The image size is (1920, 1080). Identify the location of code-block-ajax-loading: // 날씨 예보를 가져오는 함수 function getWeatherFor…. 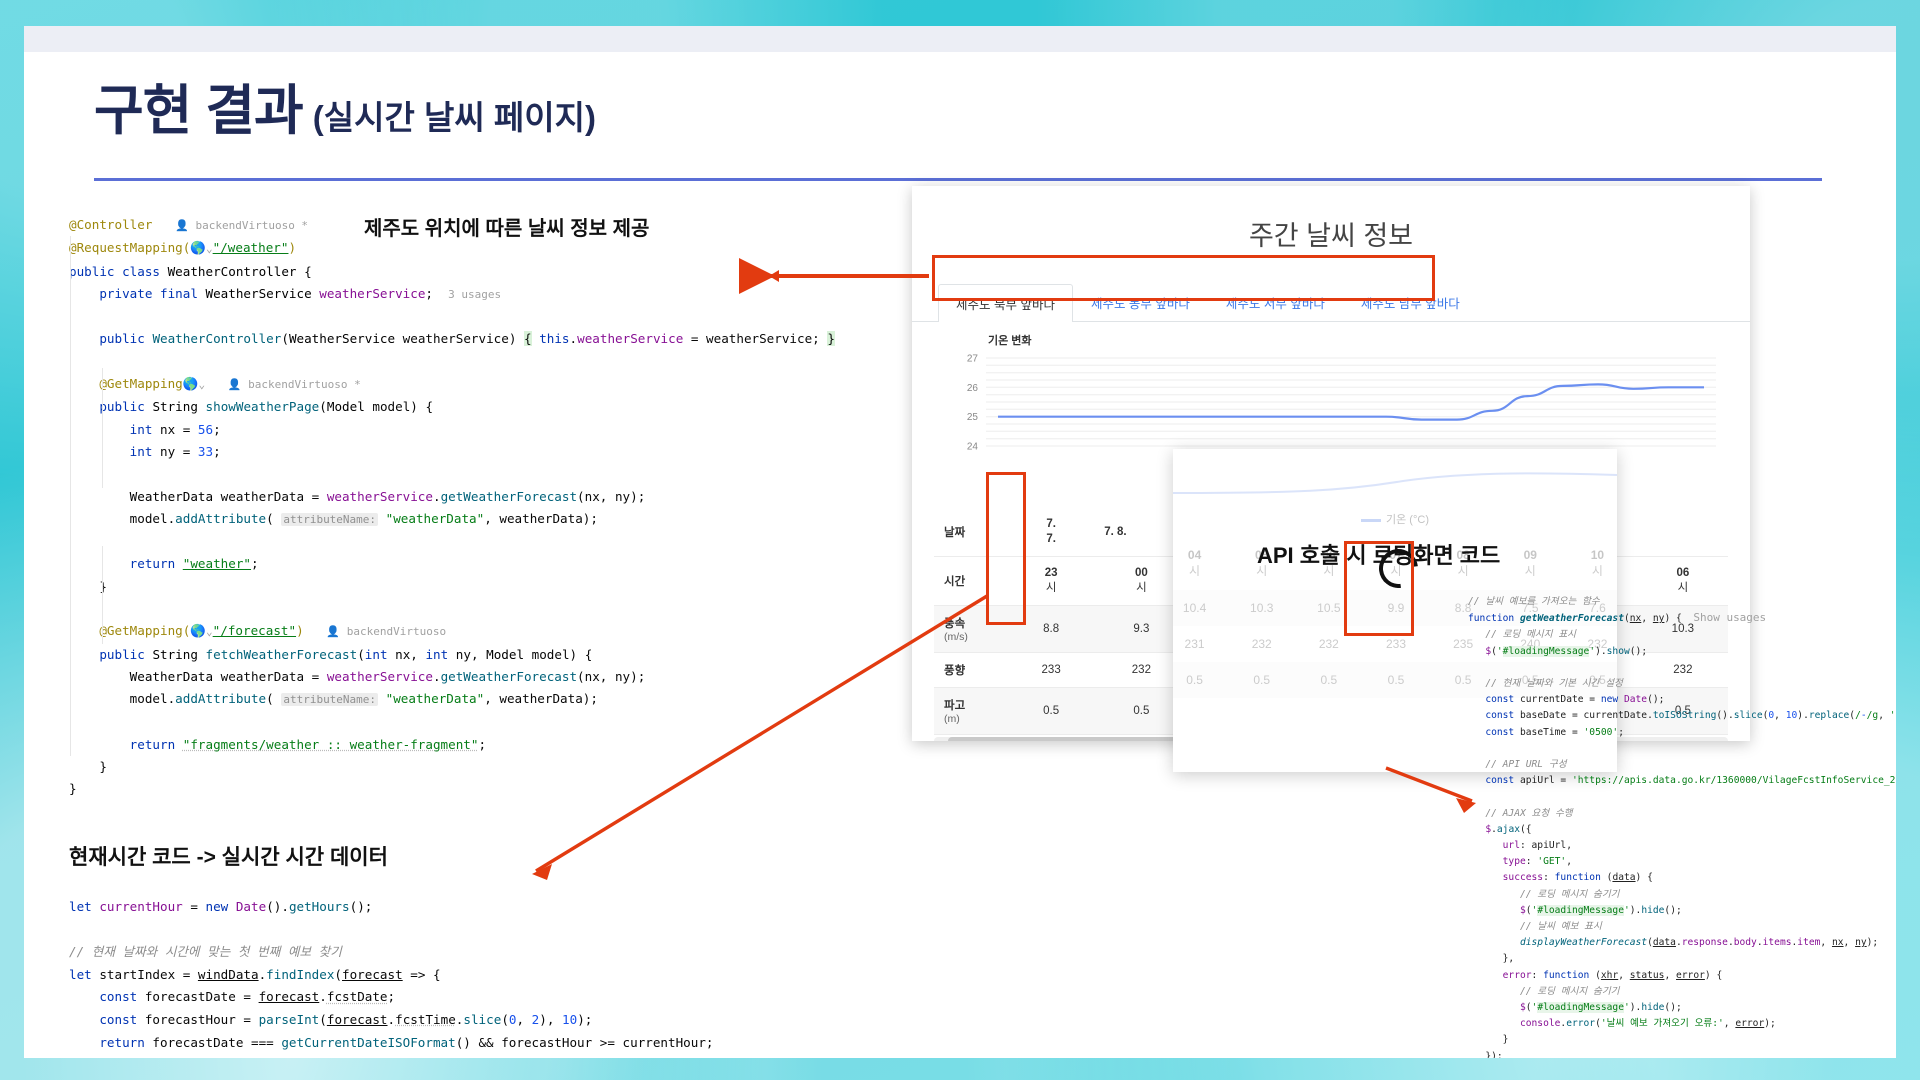
(1682, 827).